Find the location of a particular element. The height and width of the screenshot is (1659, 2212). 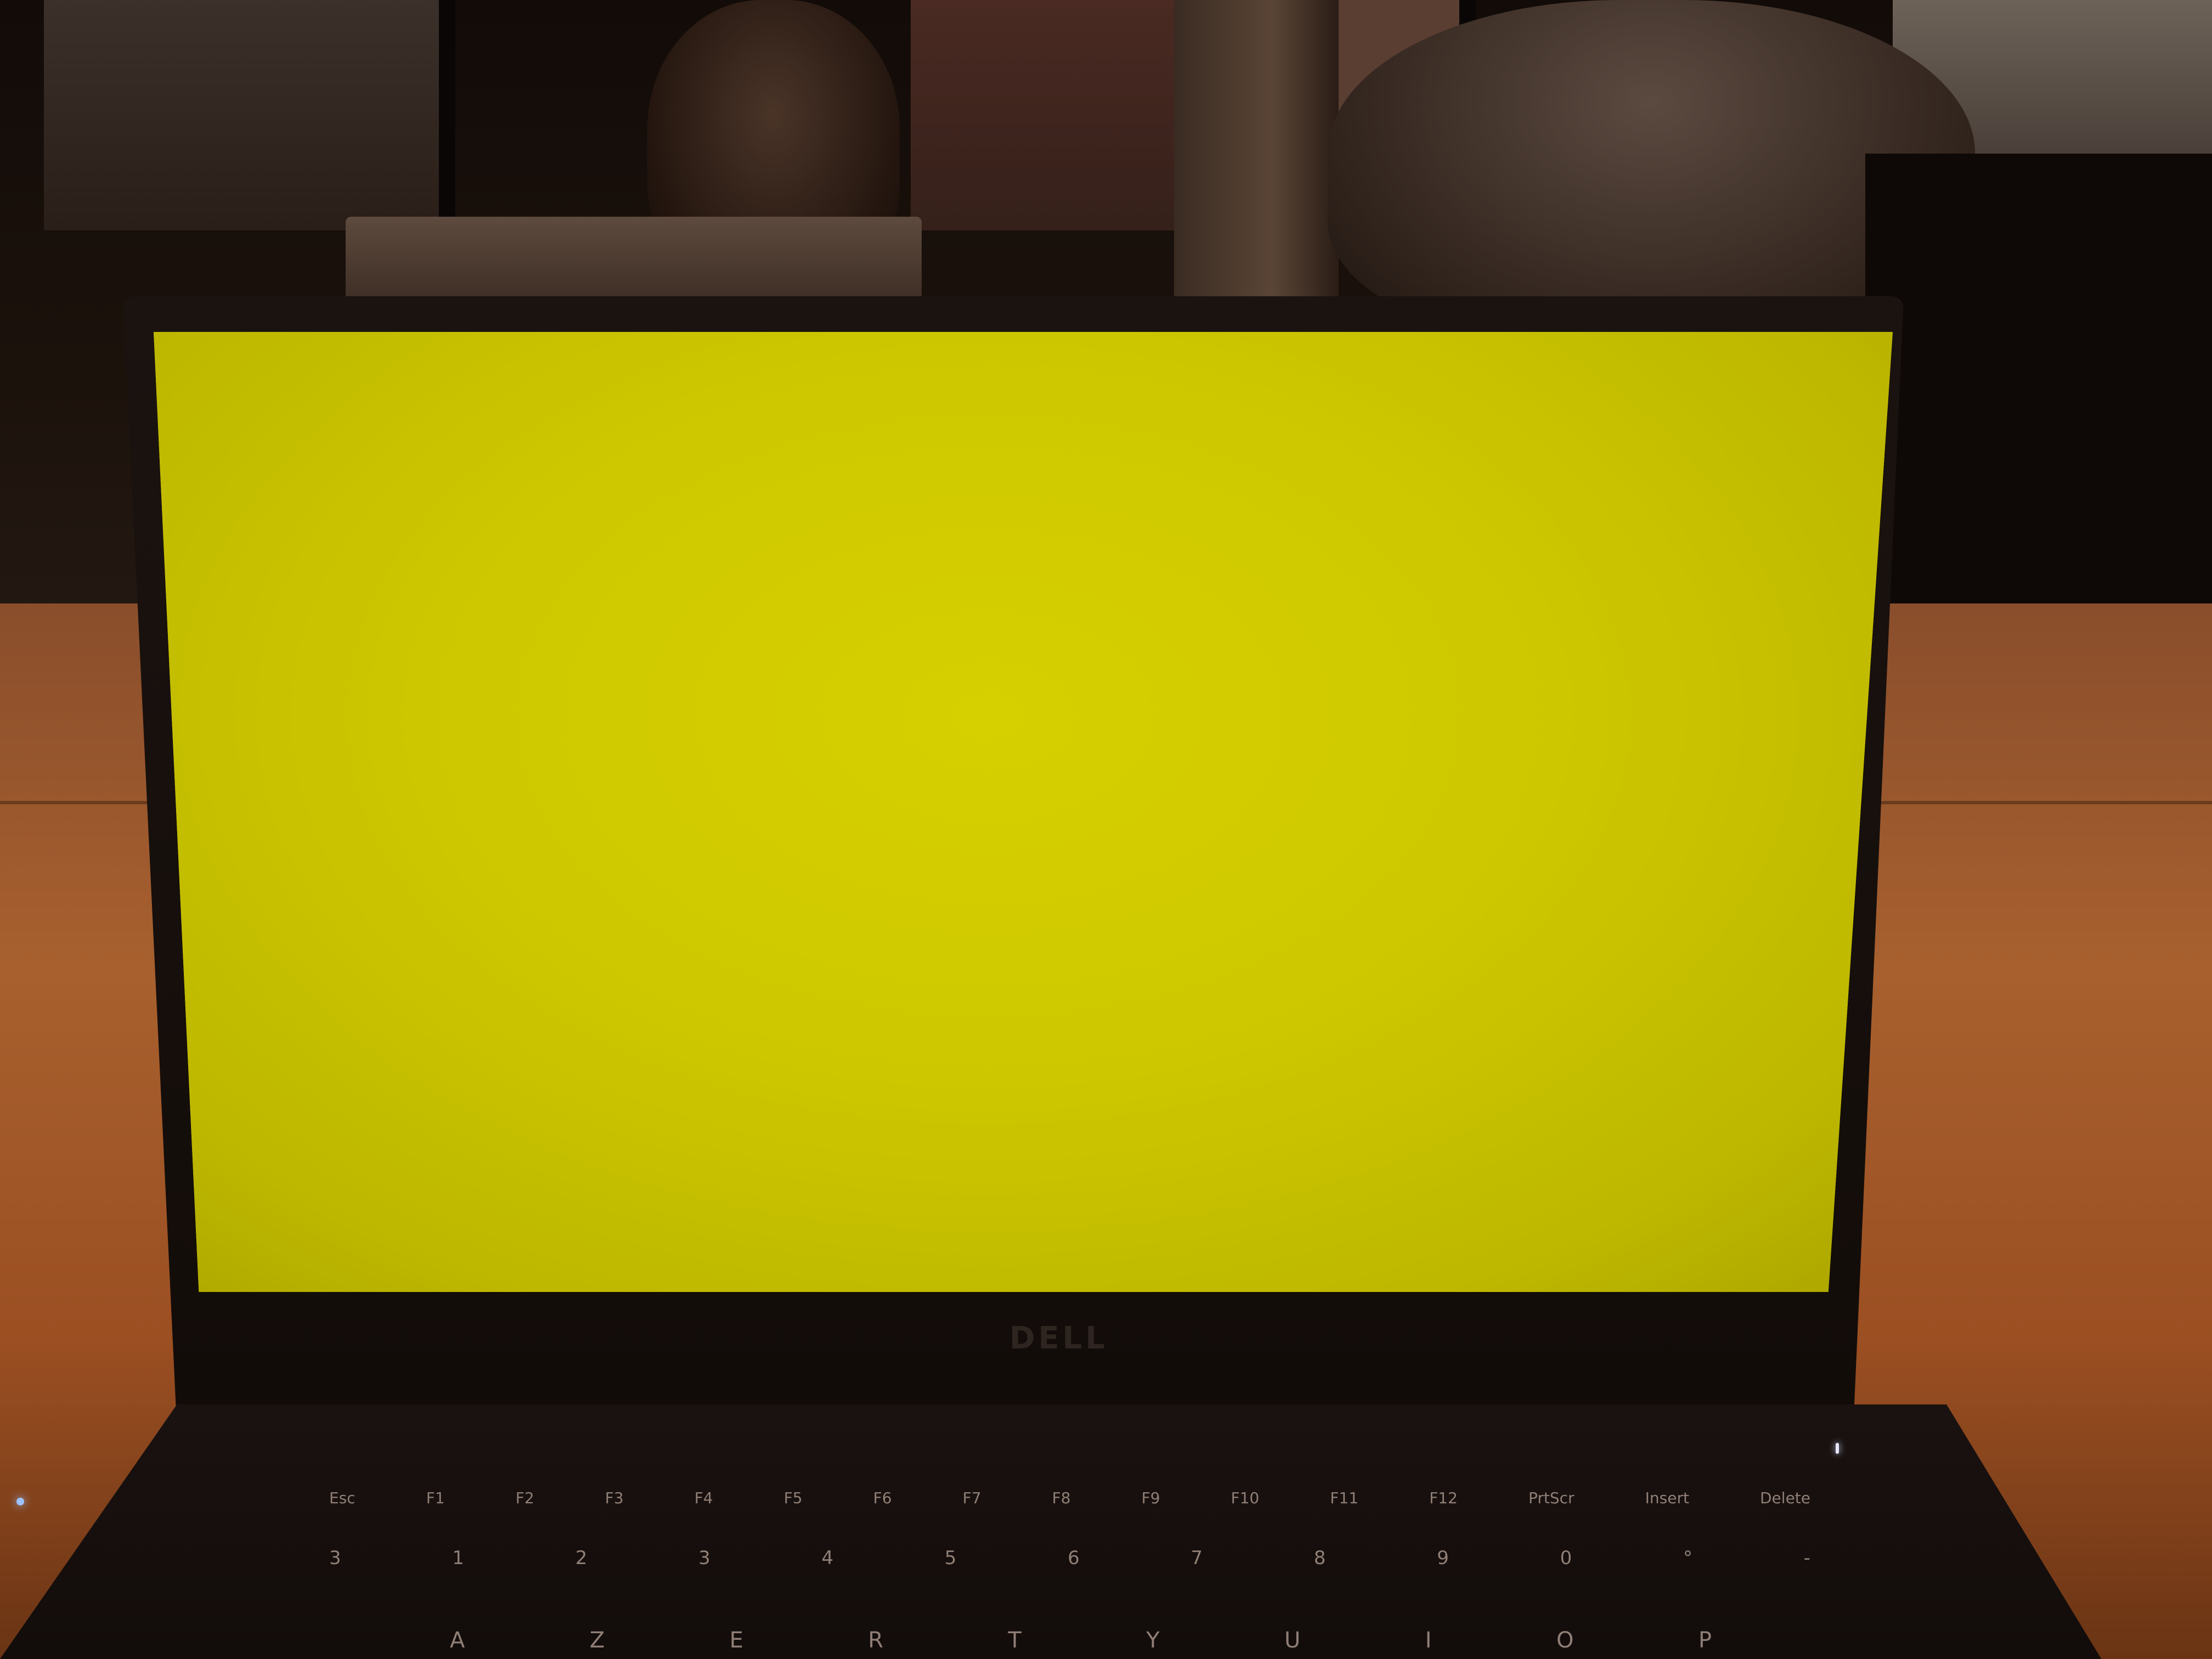

keyboard-key: Insert is located at coordinates (1667, 1498).